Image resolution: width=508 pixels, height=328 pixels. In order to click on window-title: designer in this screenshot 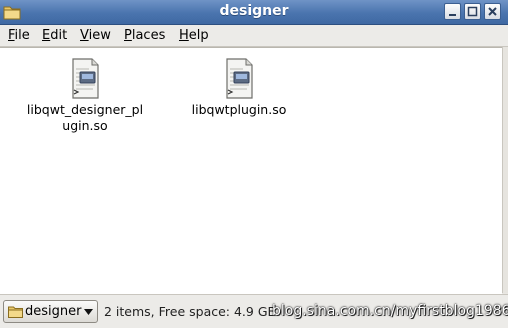, I will do `click(254, 11)`.